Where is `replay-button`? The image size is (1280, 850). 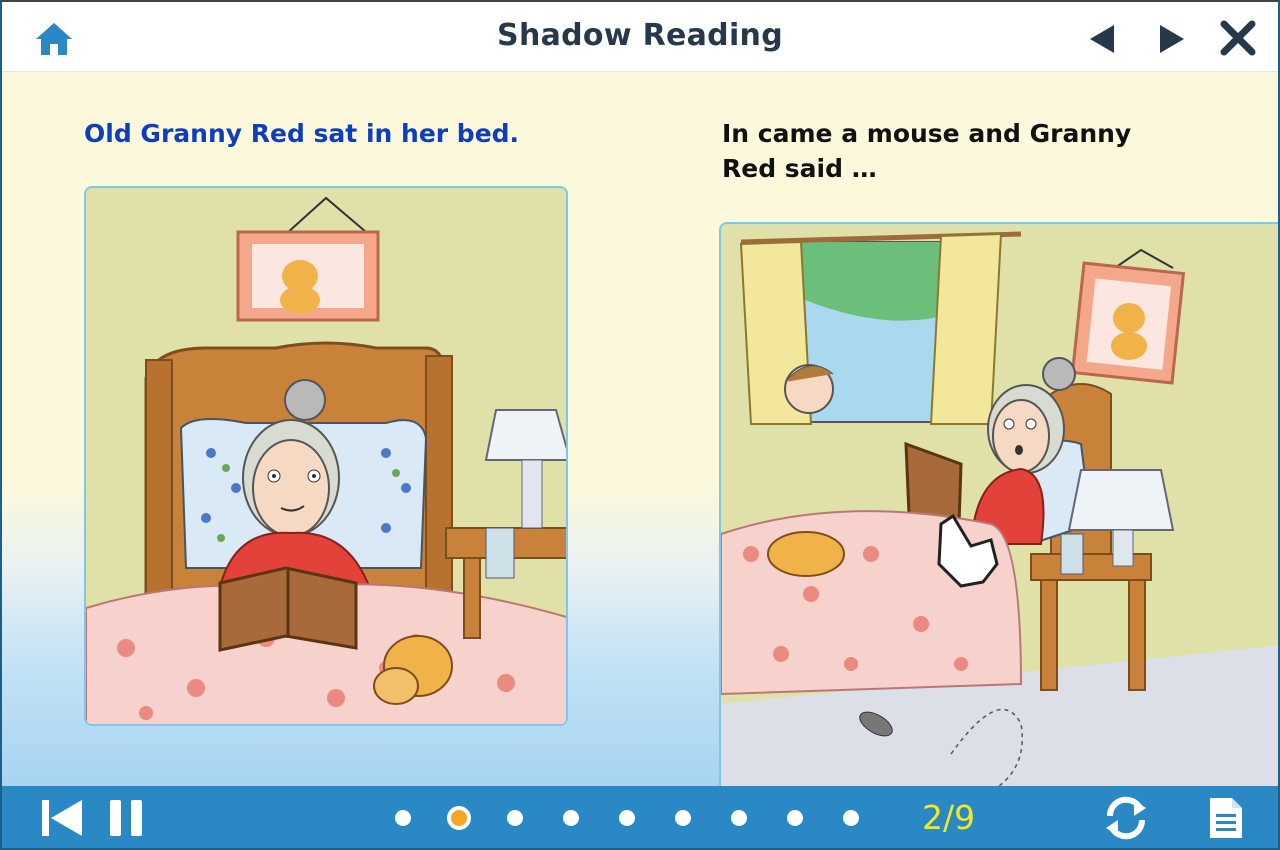 replay-button is located at coordinates (1126, 818).